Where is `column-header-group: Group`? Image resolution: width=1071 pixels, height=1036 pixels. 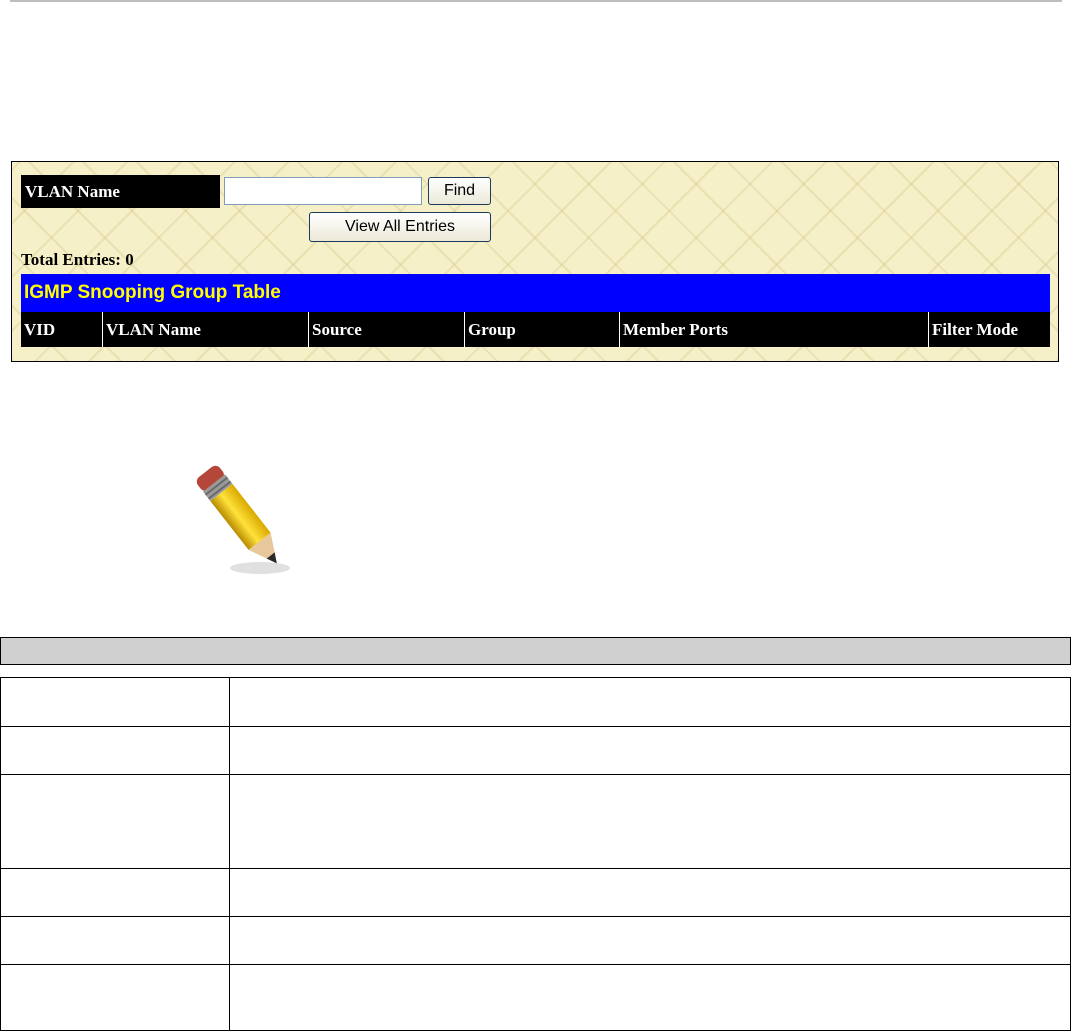
column-header-group: Group is located at coordinates (541, 329).